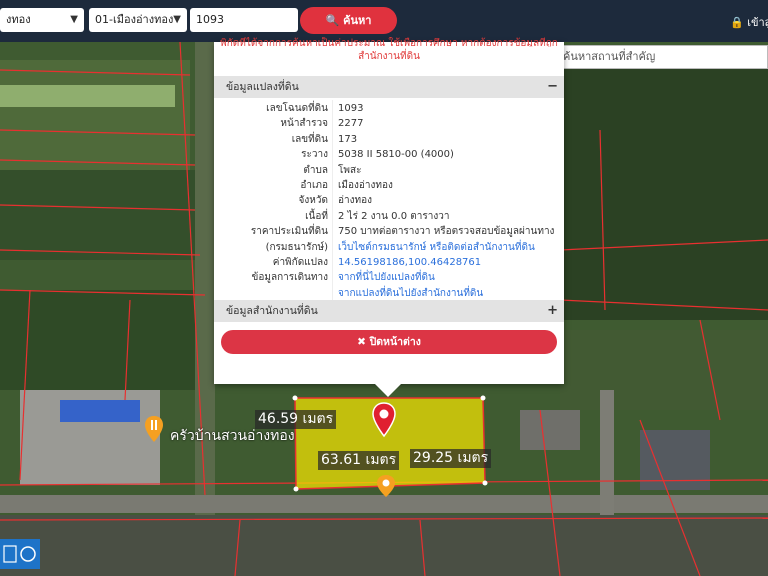 This screenshot has height=576, width=768. I want to click on measurement-bottom: 63.61 เมตร, so click(359, 460).